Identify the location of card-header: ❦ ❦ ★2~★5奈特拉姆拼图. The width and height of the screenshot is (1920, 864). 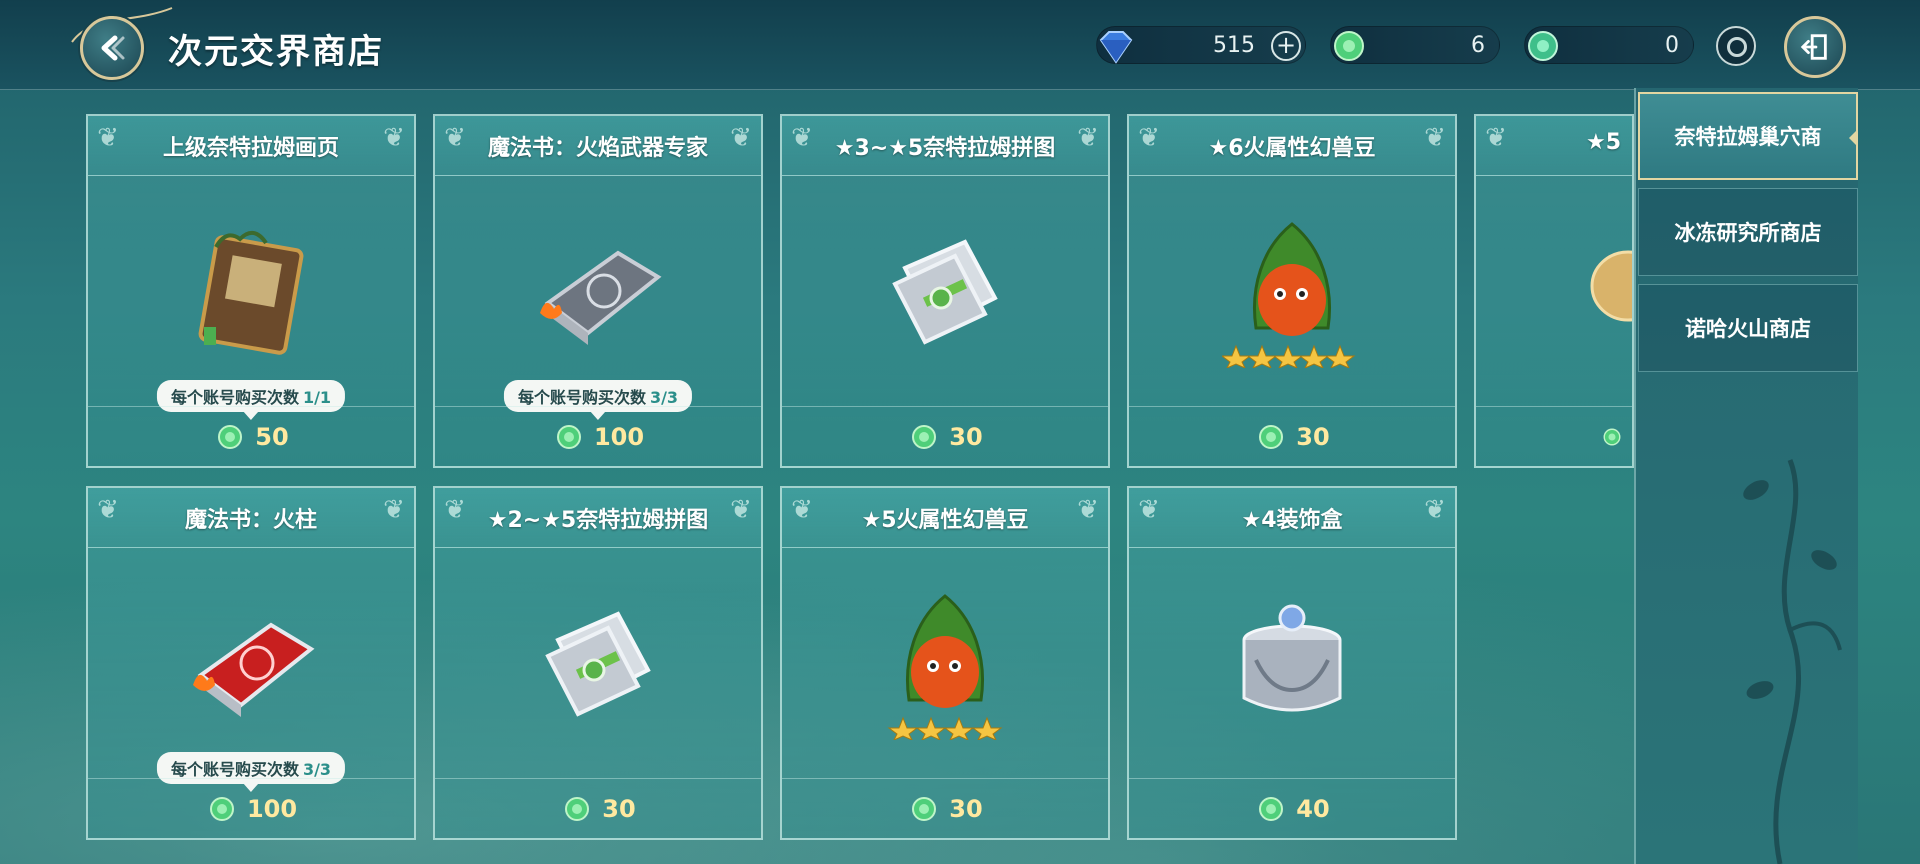
(598, 518).